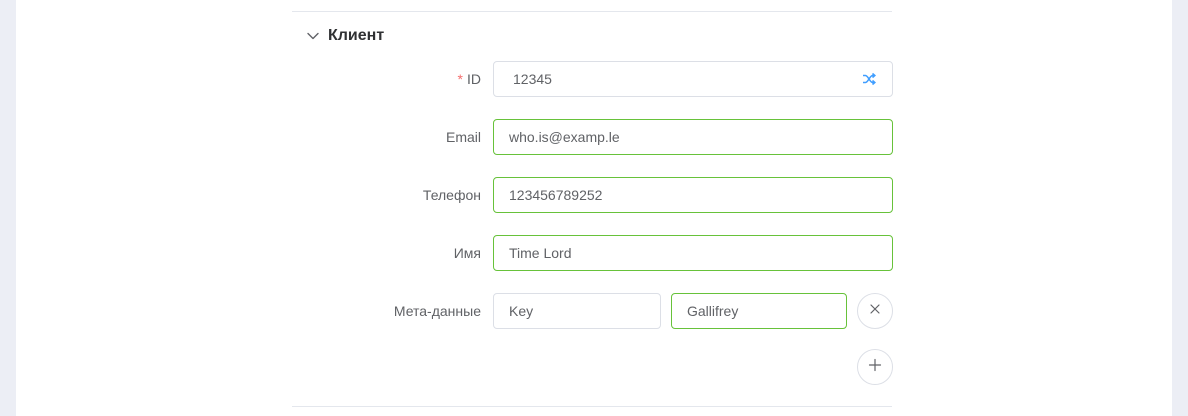  I want to click on metadata-key-field: Key, so click(577, 311).